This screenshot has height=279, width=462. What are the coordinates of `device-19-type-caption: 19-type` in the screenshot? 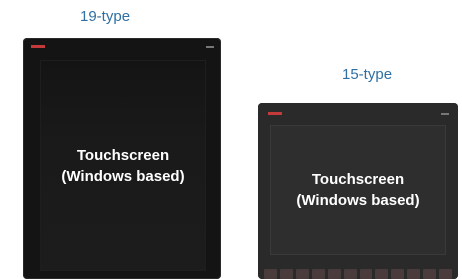 It's located at (105, 16).